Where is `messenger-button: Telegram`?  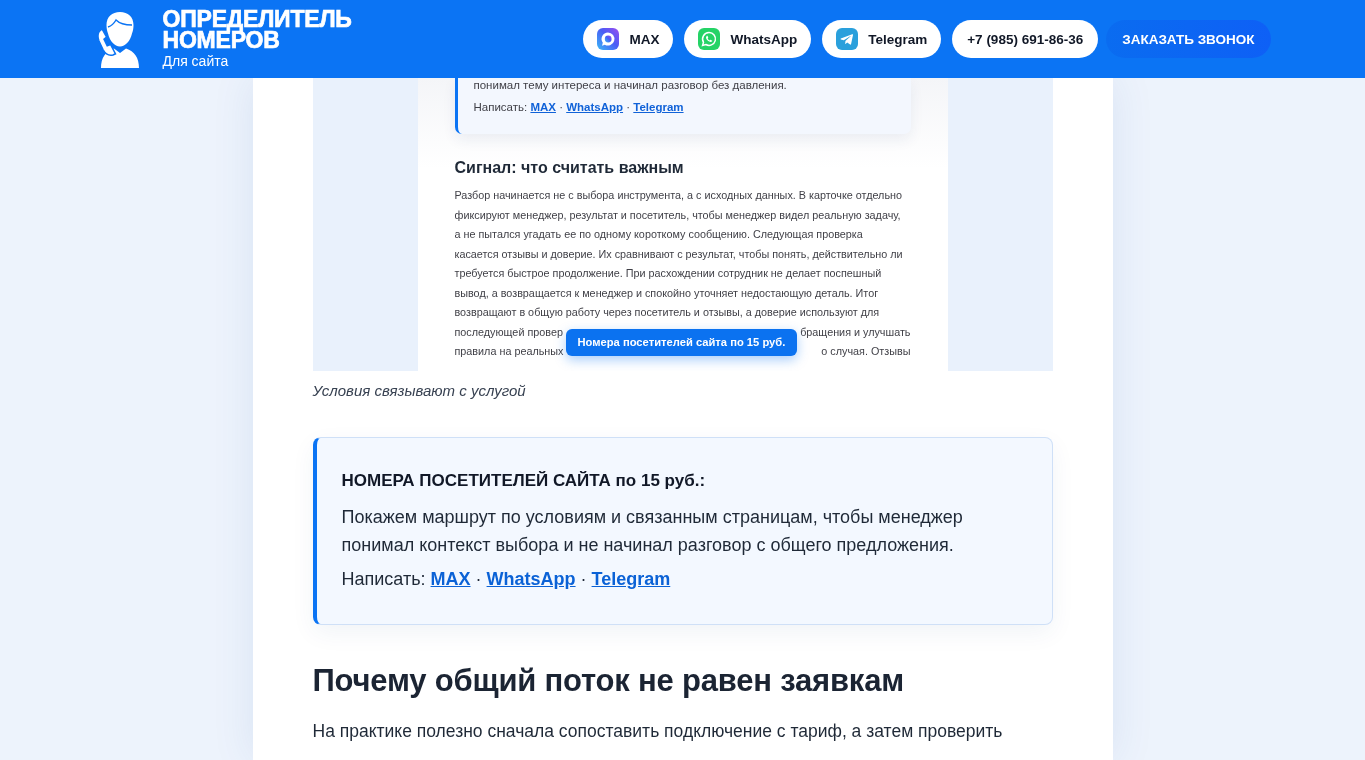
messenger-button: Telegram is located at coordinates (882, 39).